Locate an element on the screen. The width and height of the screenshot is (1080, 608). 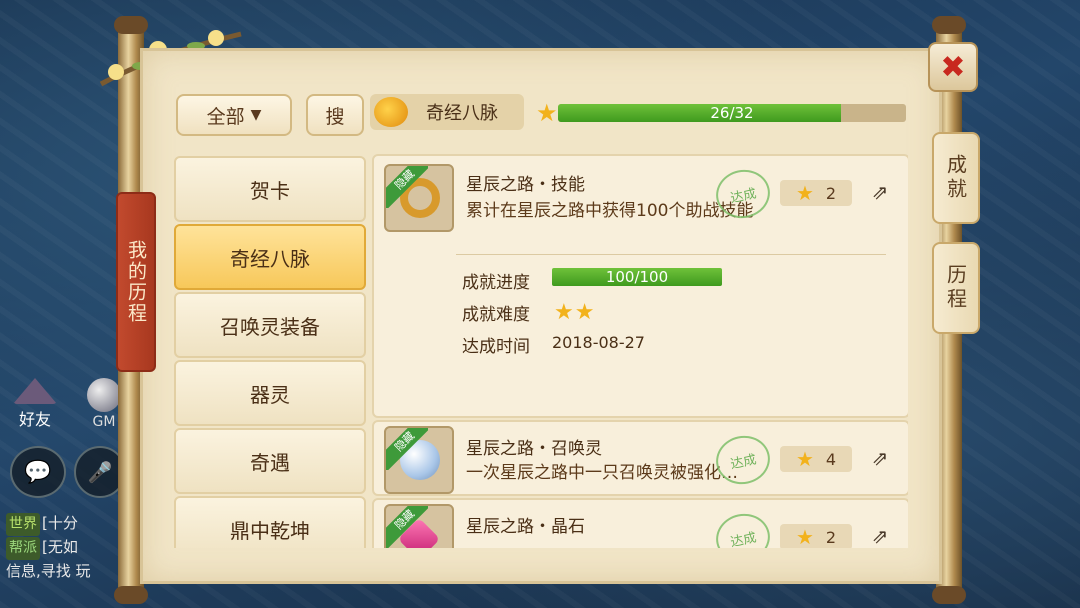
category-item-artifact-spirit: 器灵 is located at coordinates (270, 393).